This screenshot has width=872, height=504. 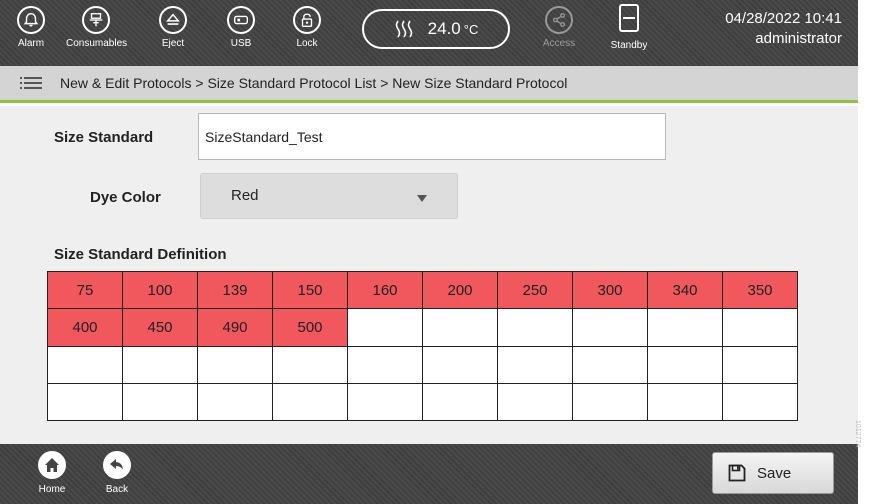 What do you see at coordinates (85, 328) in the screenshot?
I see `grid-cell: 400` at bounding box center [85, 328].